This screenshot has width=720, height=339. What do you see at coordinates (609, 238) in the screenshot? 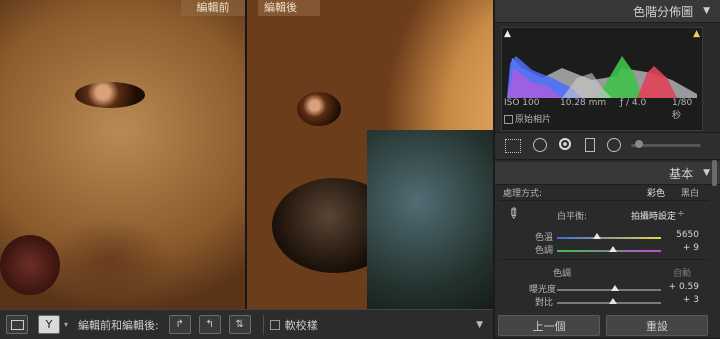
I see `temp-slider` at bounding box center [609, 238].